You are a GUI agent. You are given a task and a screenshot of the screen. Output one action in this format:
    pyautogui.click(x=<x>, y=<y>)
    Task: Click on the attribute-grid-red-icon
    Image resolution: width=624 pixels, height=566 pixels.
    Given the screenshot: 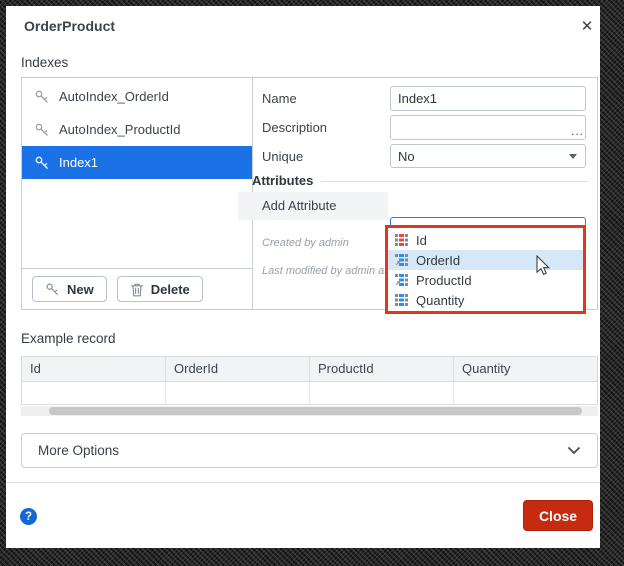 What is the action you would take?
    pyautogui.click(x=401, y=240)
    